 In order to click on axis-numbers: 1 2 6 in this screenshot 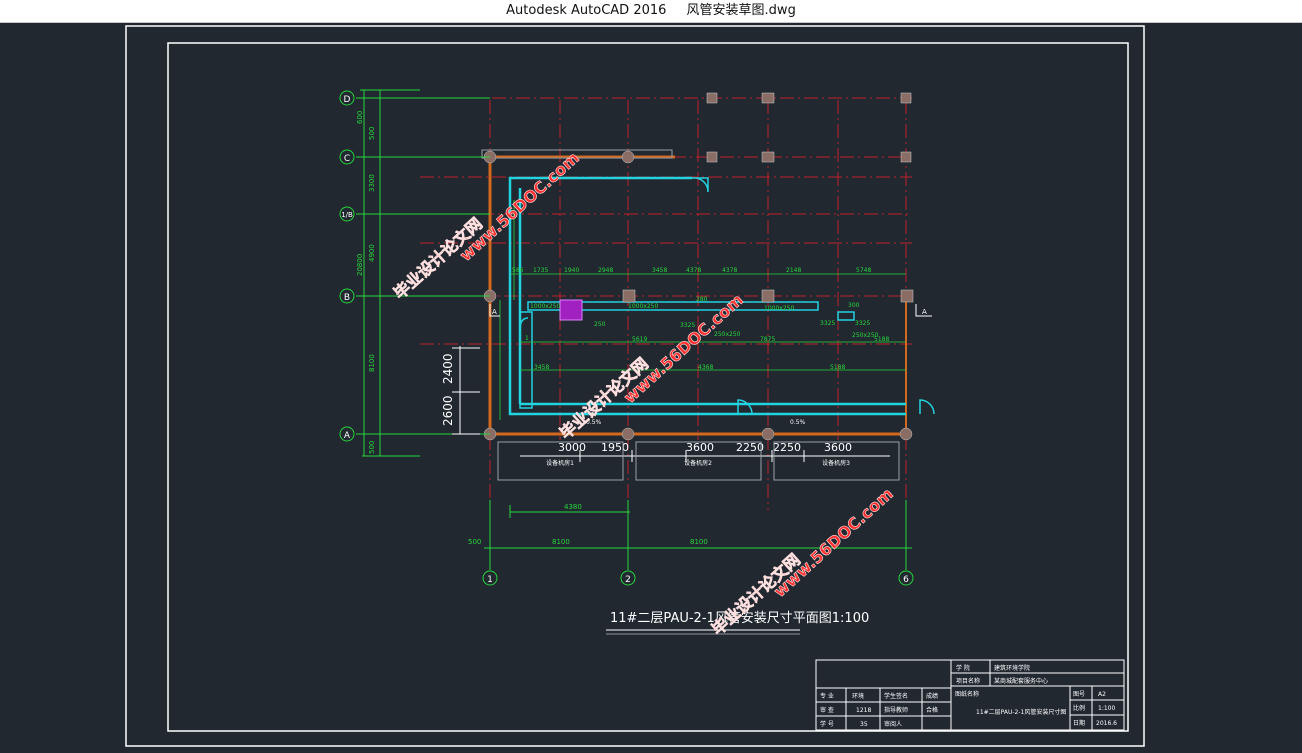, I will do `click(698, 580)`.